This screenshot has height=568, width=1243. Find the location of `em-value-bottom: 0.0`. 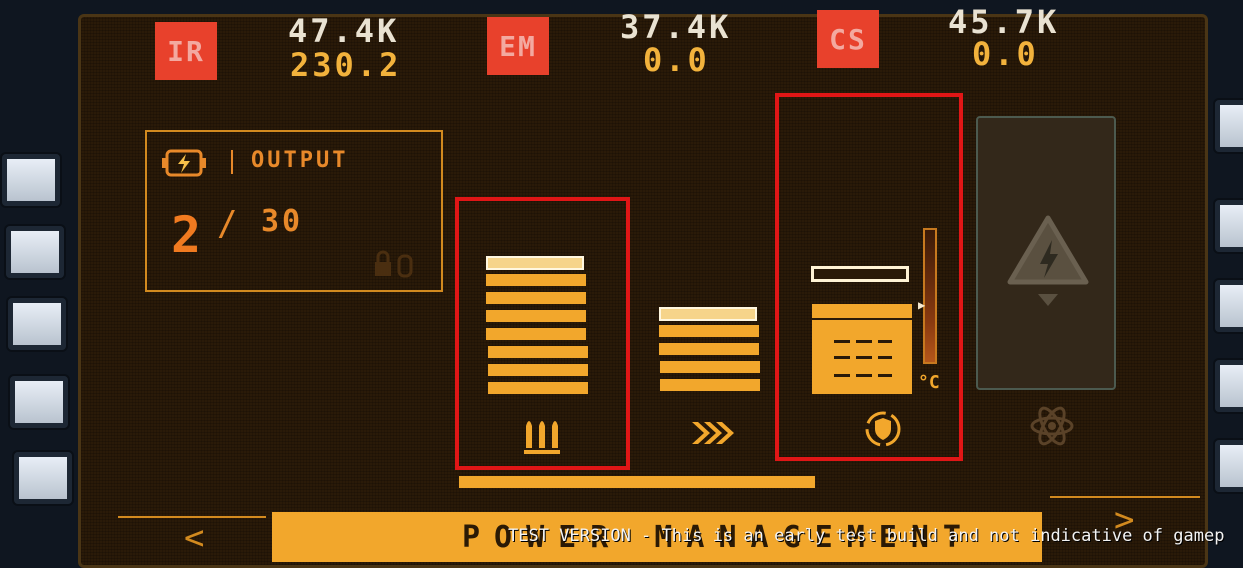

em-value-bottom: 0.0 is located at coordinates (676, 60).